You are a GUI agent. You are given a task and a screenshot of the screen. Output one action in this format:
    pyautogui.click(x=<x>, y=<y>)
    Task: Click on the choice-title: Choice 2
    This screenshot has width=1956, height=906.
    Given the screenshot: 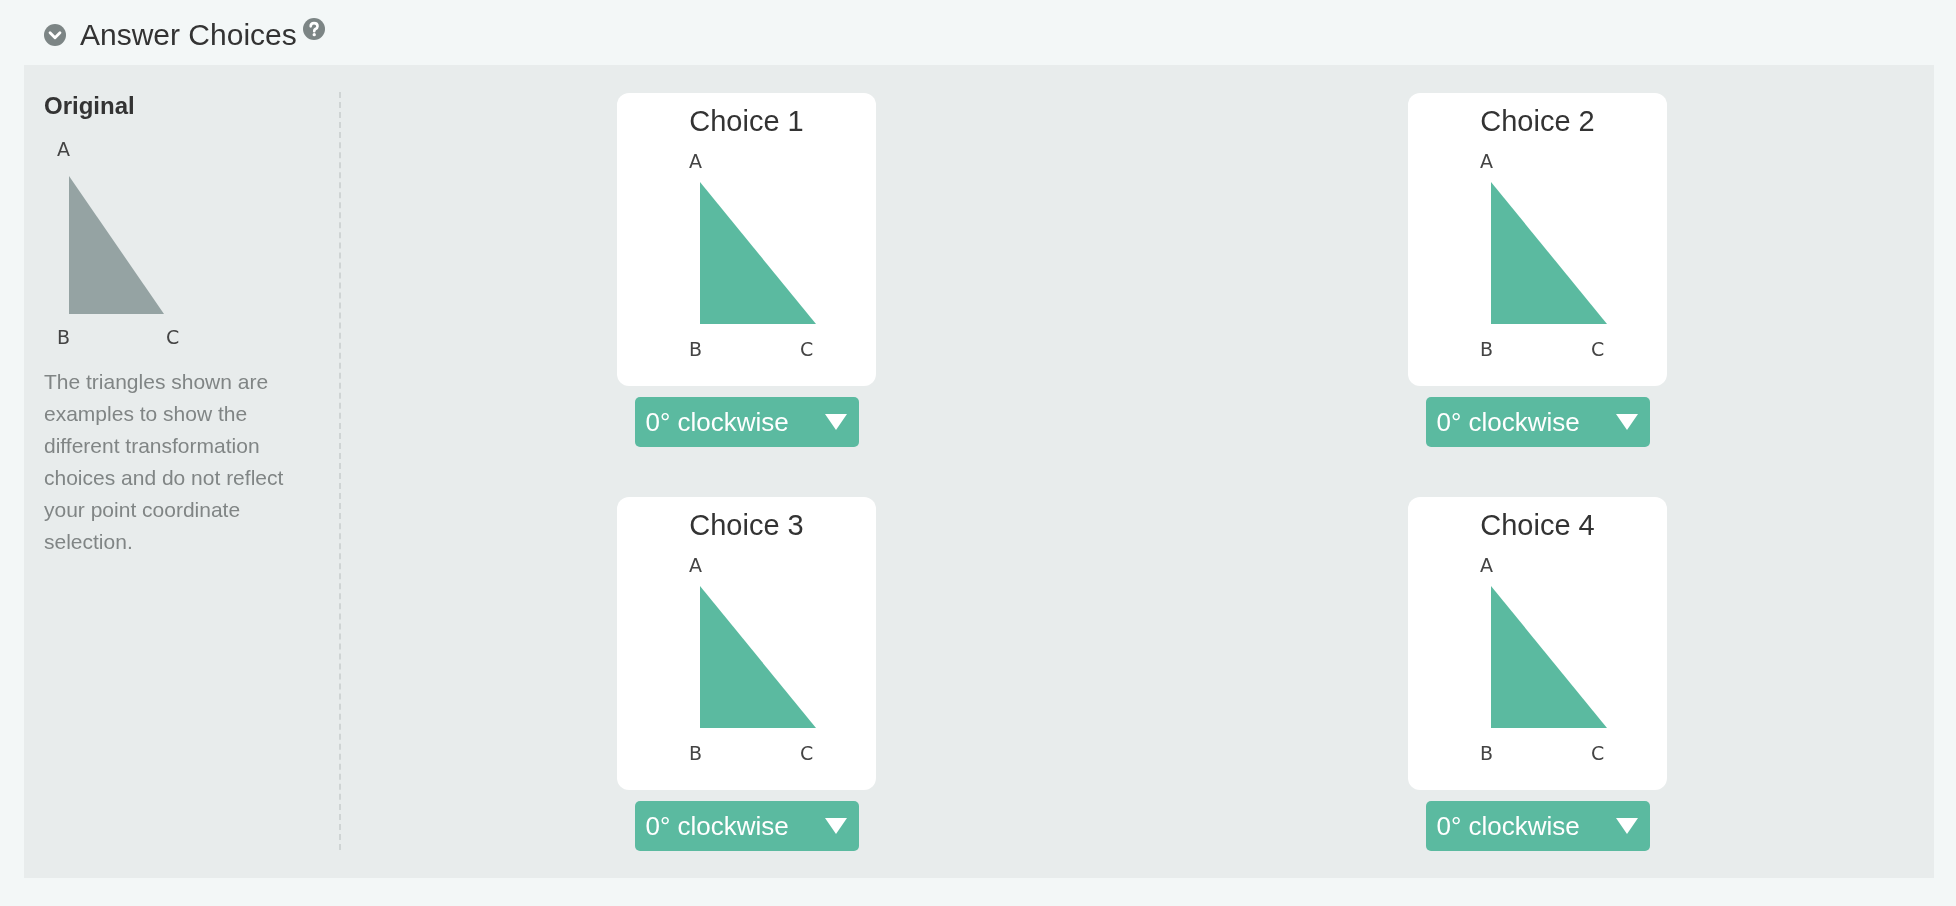 What is the action you would take?
    pyautogui.click(x=1537, y=121)
    